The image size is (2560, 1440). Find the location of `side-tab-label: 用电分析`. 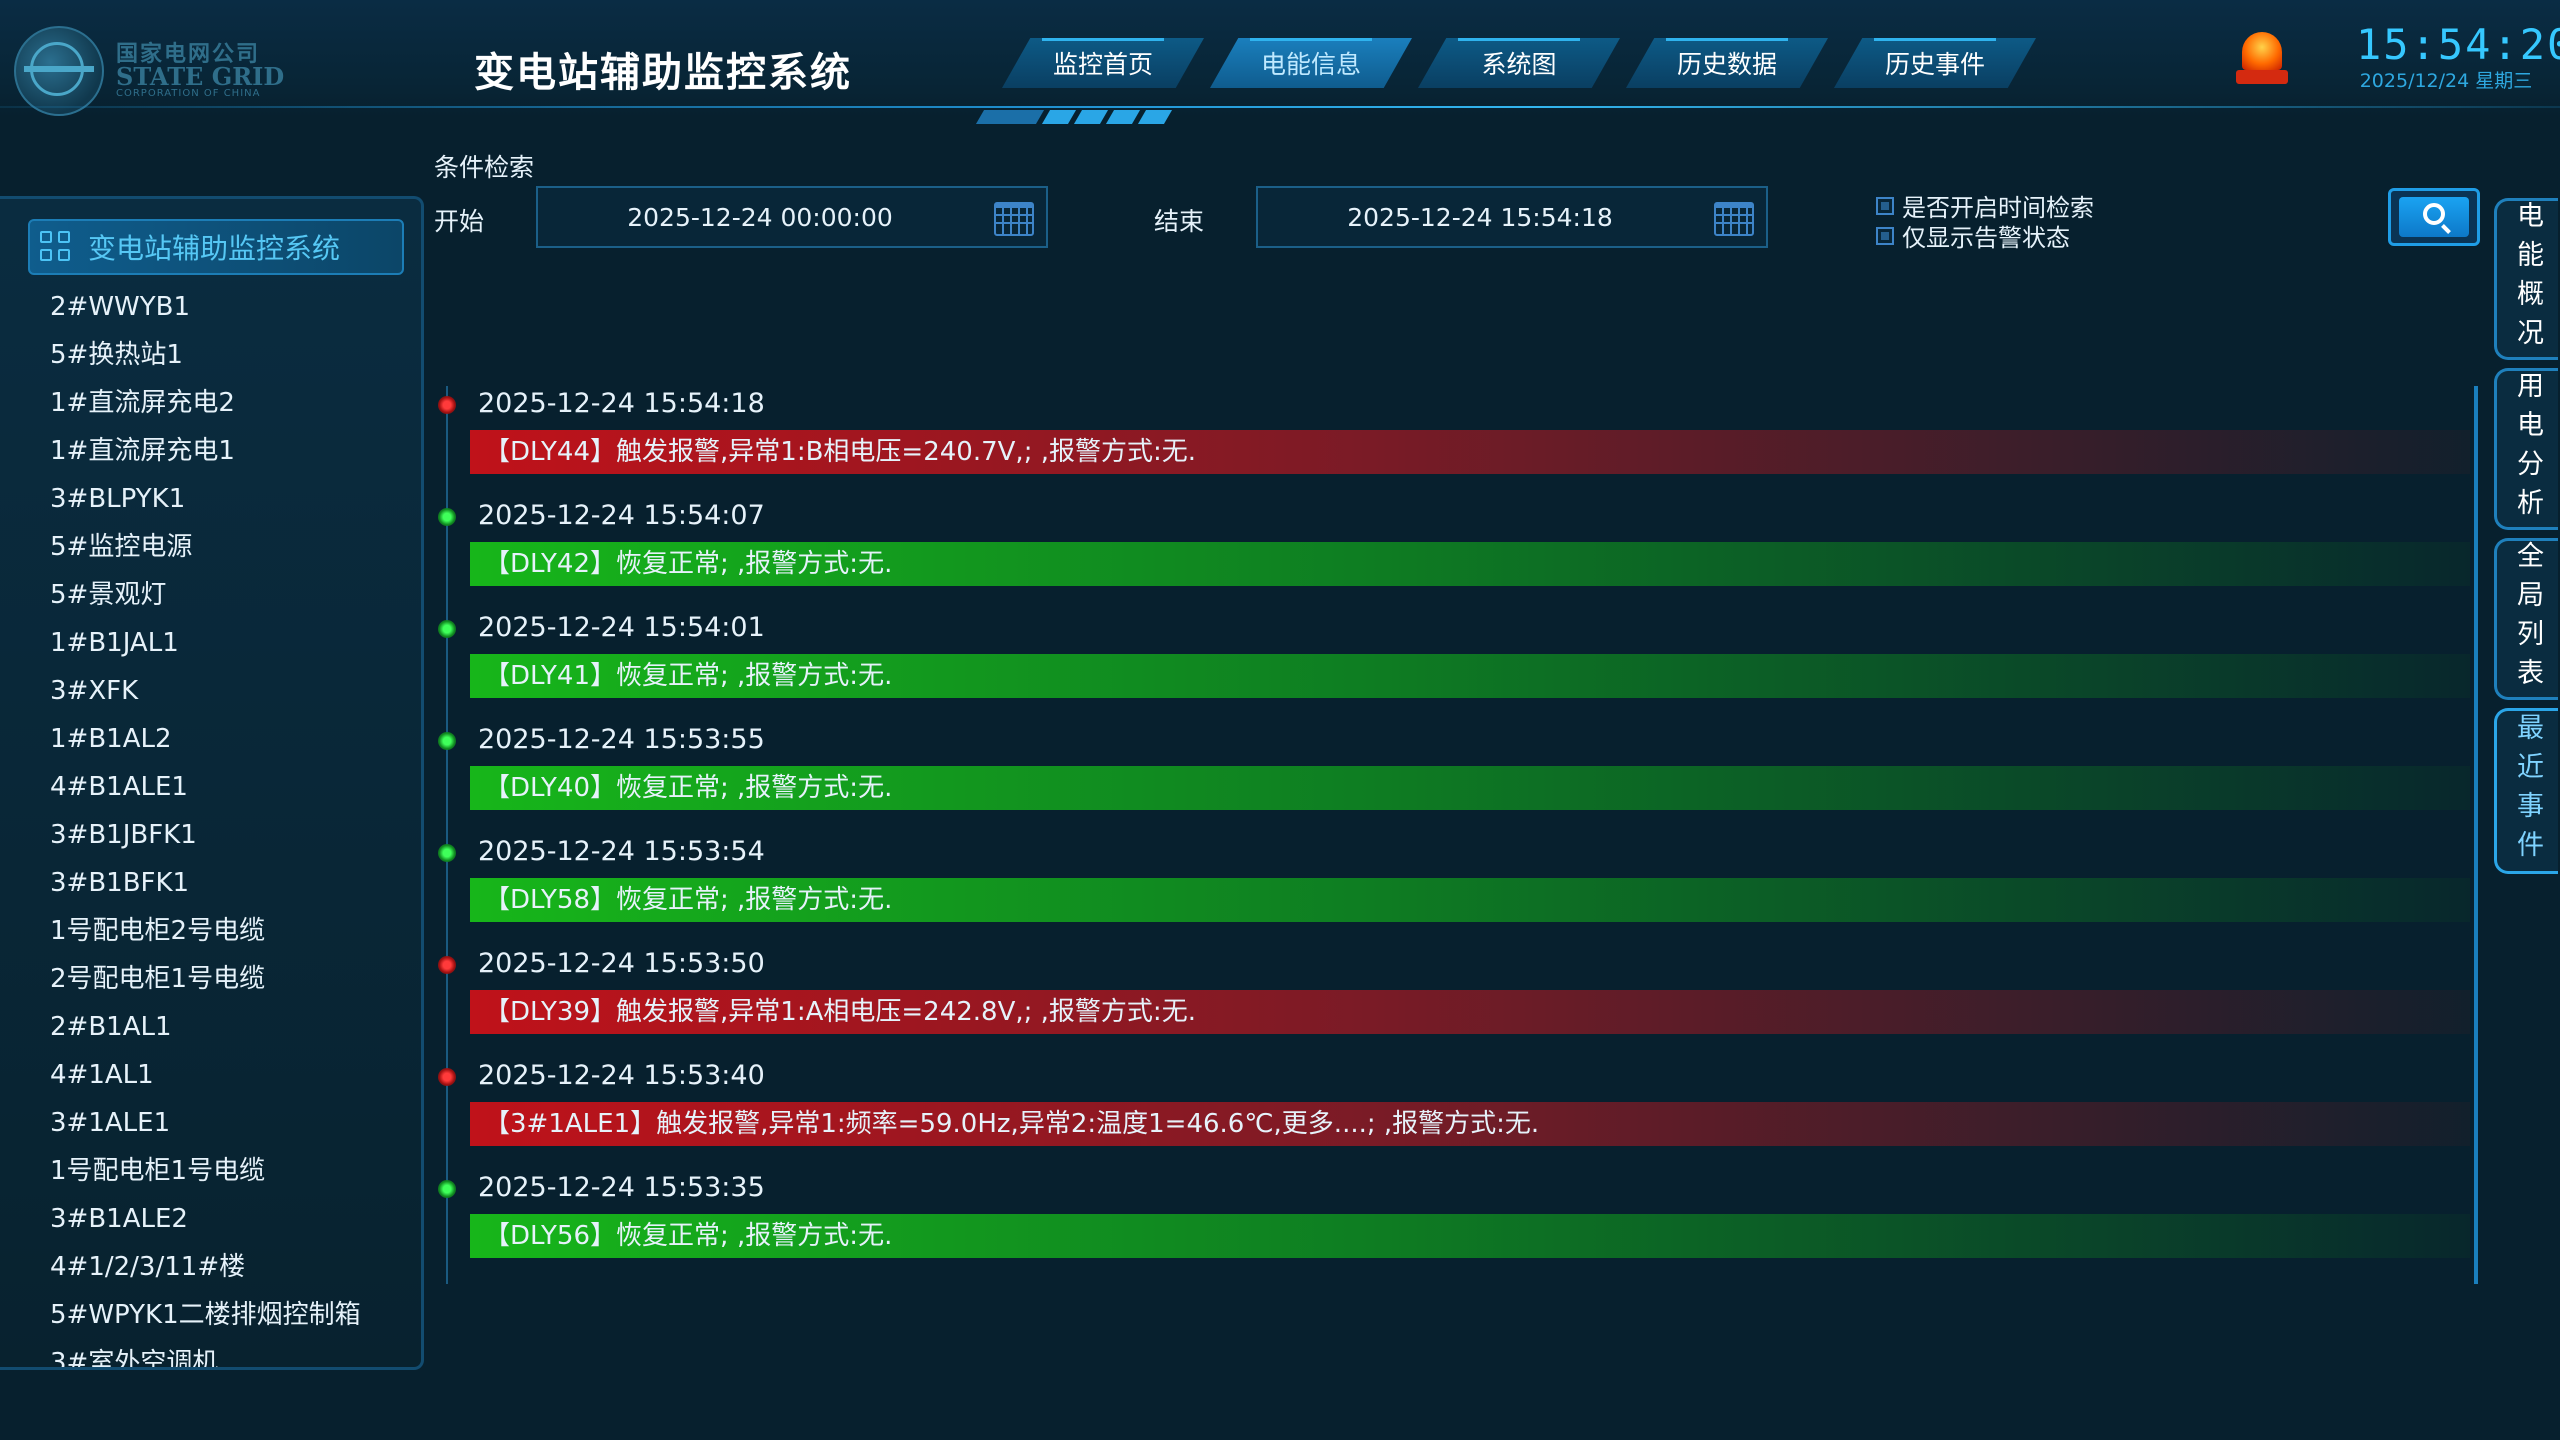

side-tab-label: 用电分析 is located at coordinates (2527, 449).